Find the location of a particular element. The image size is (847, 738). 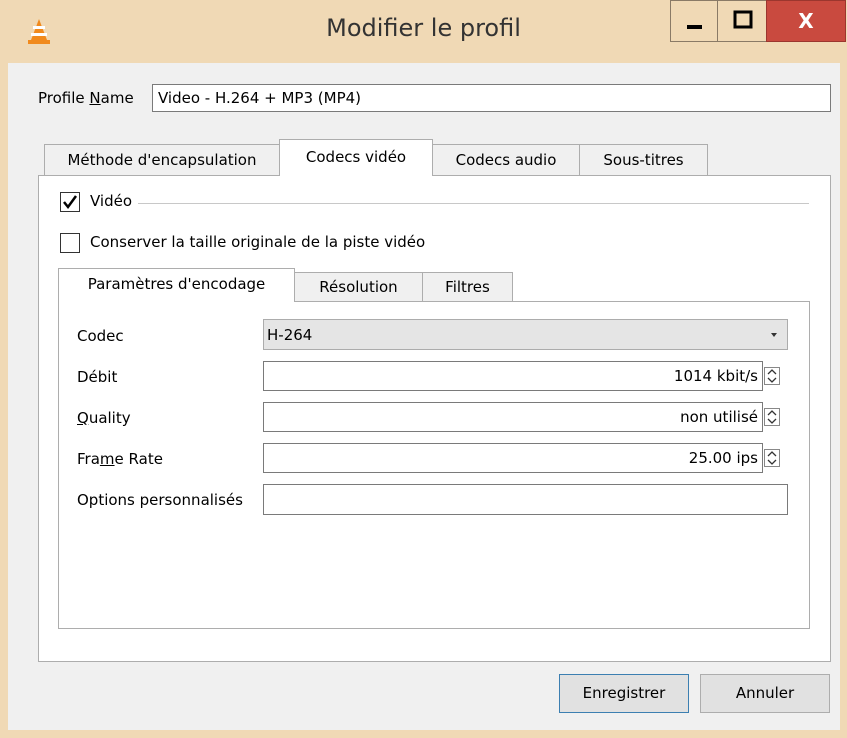

framerate-label: Frame Rate is located at coordinates (120, 459).